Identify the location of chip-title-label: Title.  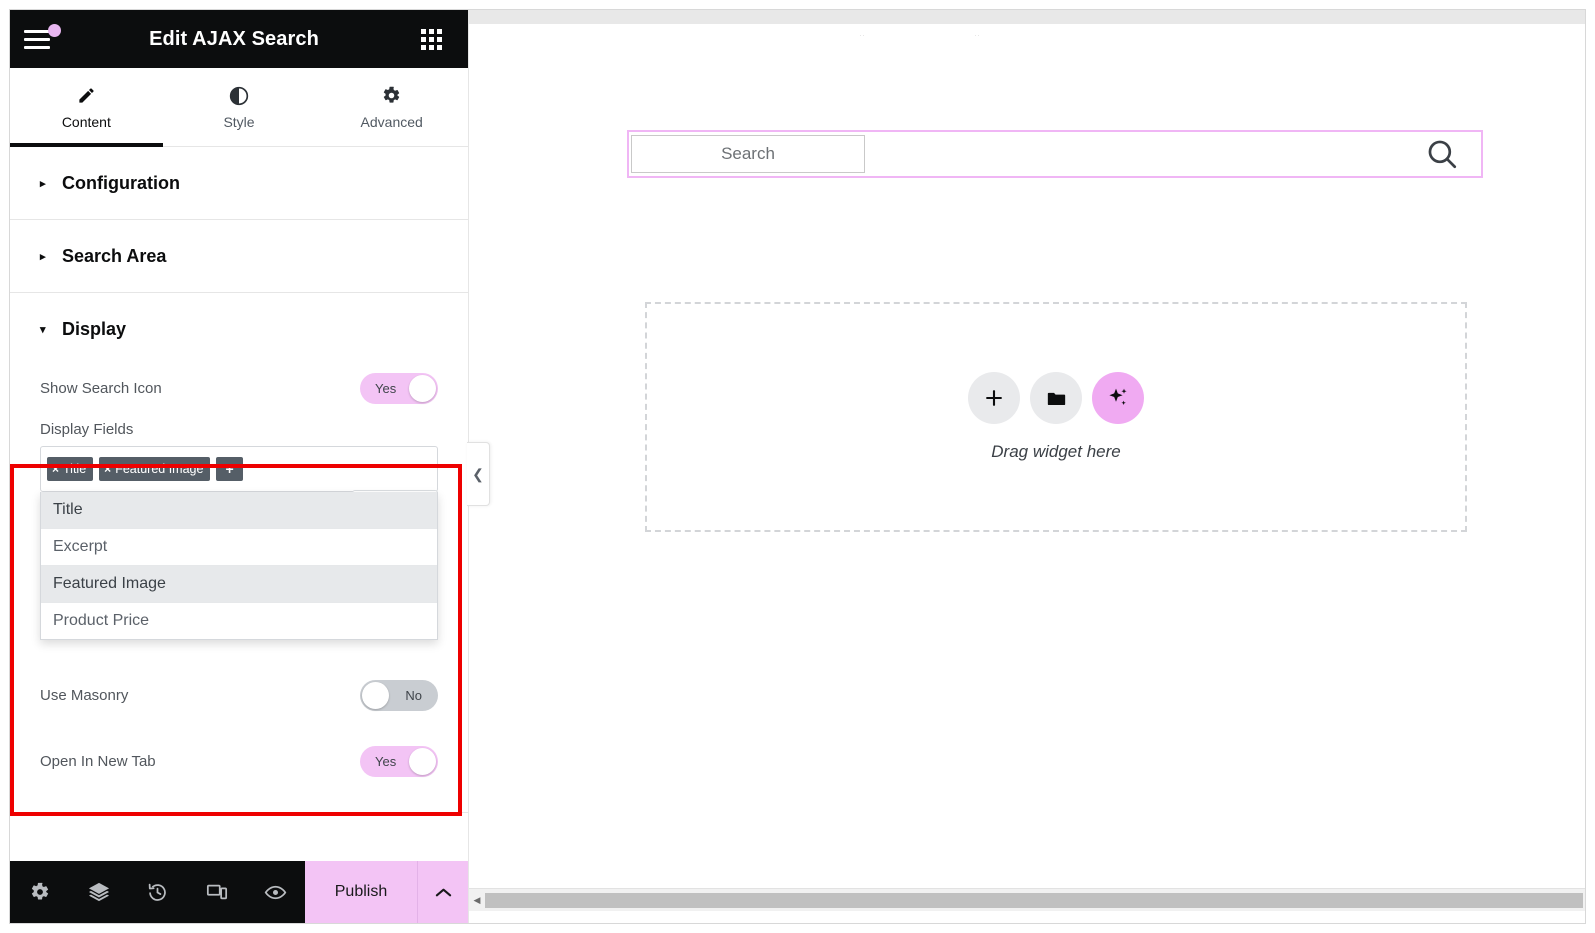
(75, 468).